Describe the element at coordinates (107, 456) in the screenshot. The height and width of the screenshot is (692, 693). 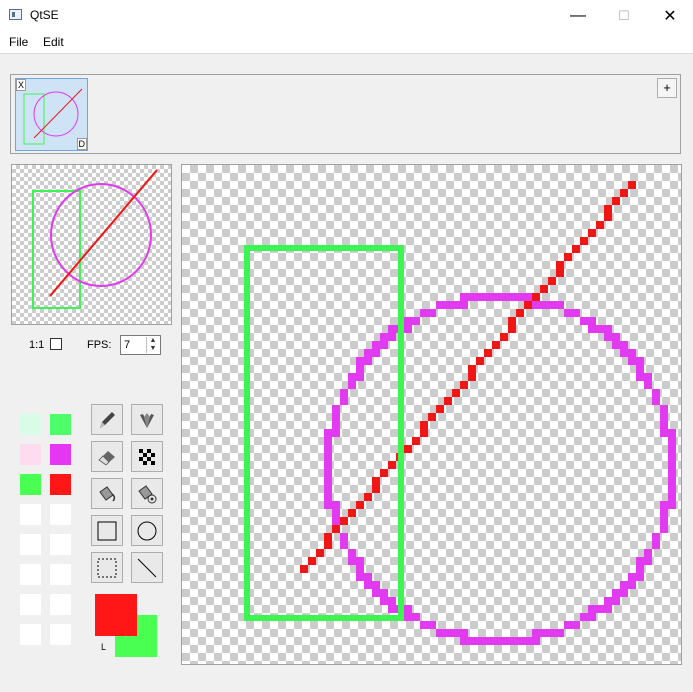
I see `eraser-tool` at that location.